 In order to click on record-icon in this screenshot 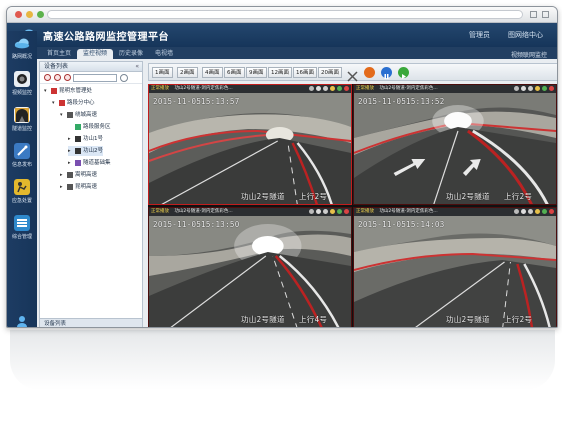, I will do `click(369, 72)`.